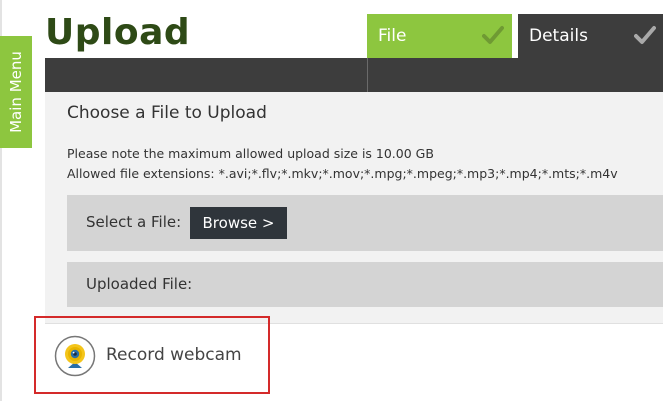 The height and width of the screenshot is (401, 663). What do you see at coordinates (590, 36) in the screenshot?
I see `step-tab-details: Details` at bounding box center [590, 36].